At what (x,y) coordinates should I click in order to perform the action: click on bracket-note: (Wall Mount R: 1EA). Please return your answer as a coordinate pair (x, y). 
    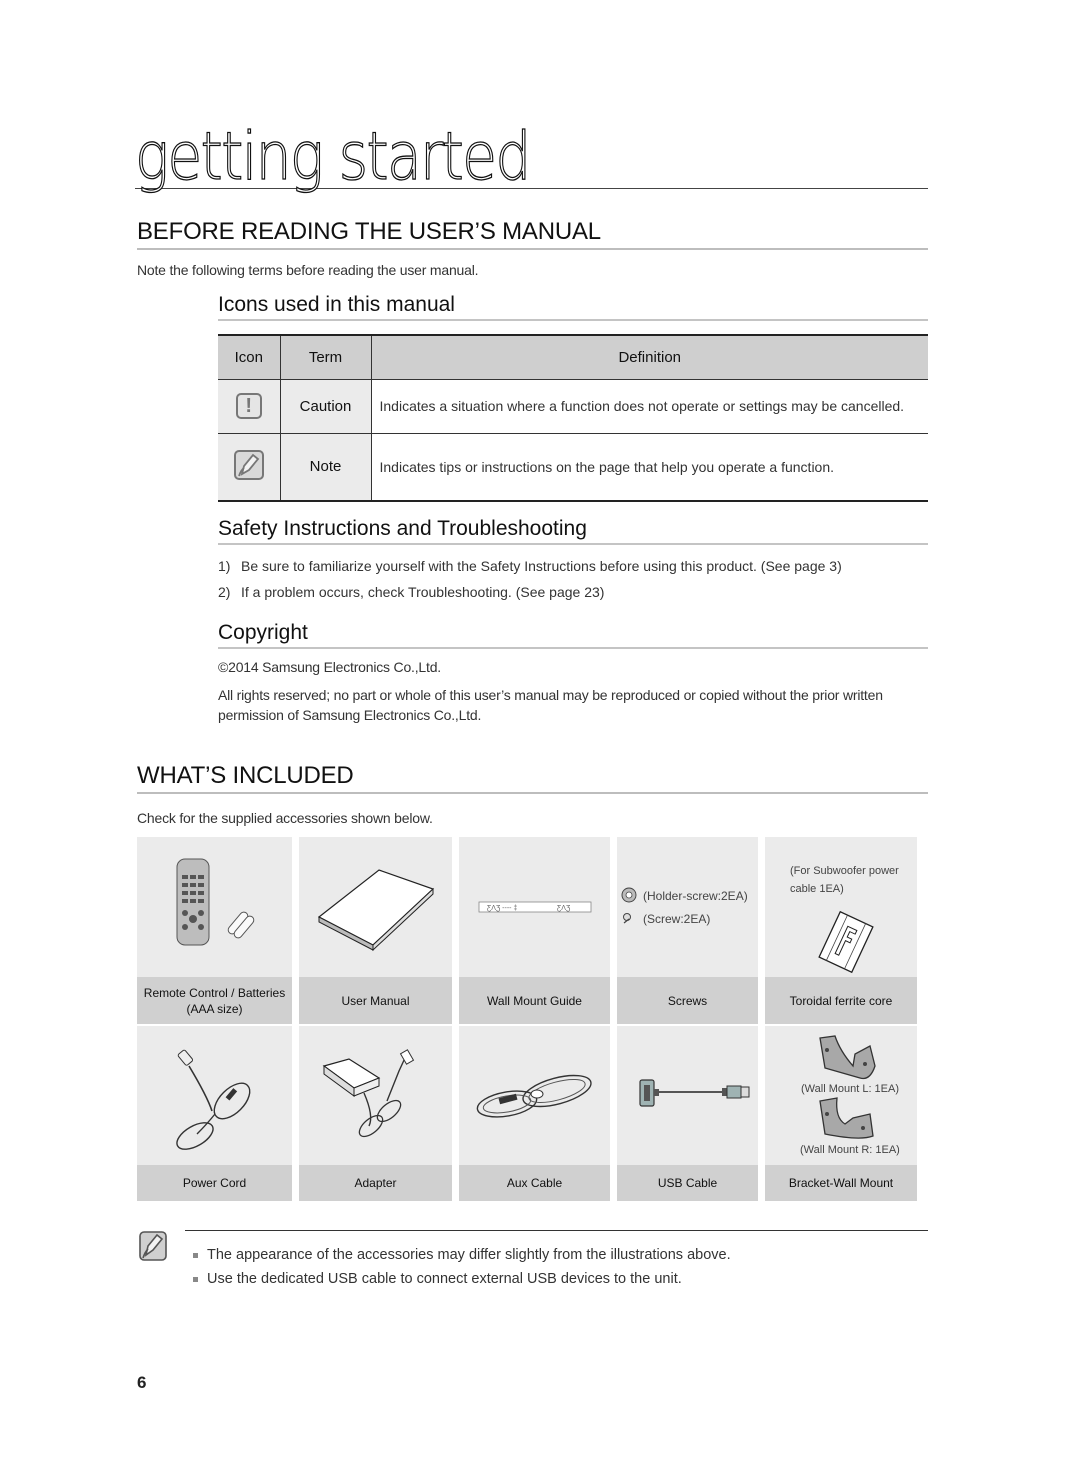
    Looking at the image, I should click on (850, 1150).